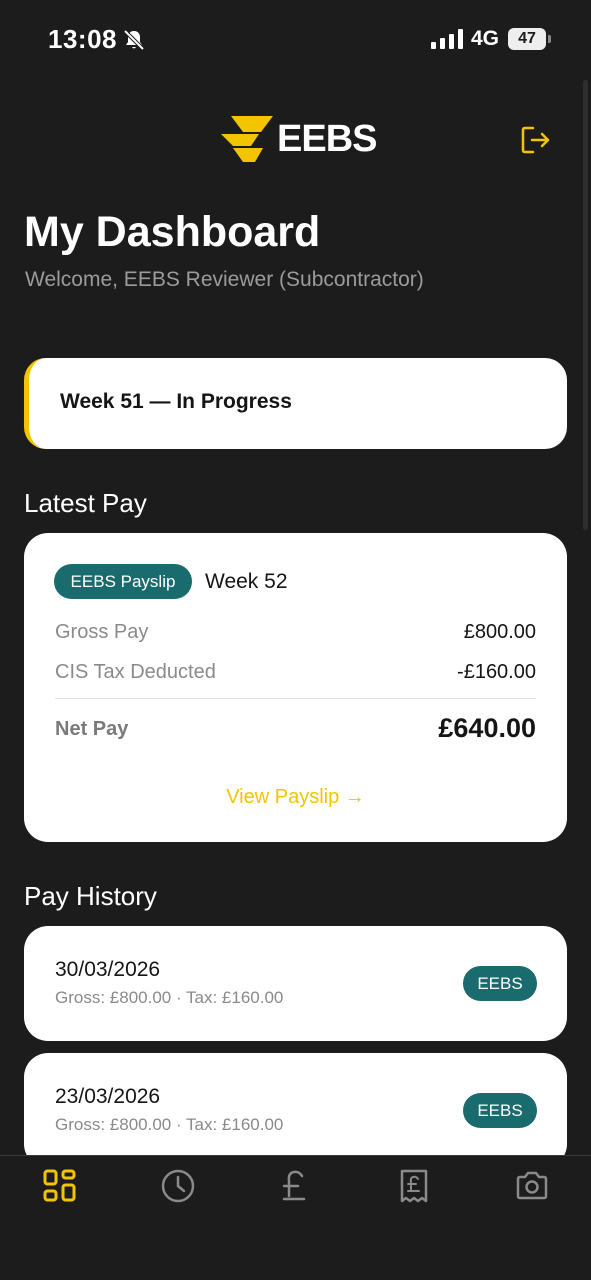 This screenshot has height=1280, width=591. What do you see at coordinates (499, 632) in the screenshot?
I see `gross-pay-value: £800.00` at bounding box center [499, 632].